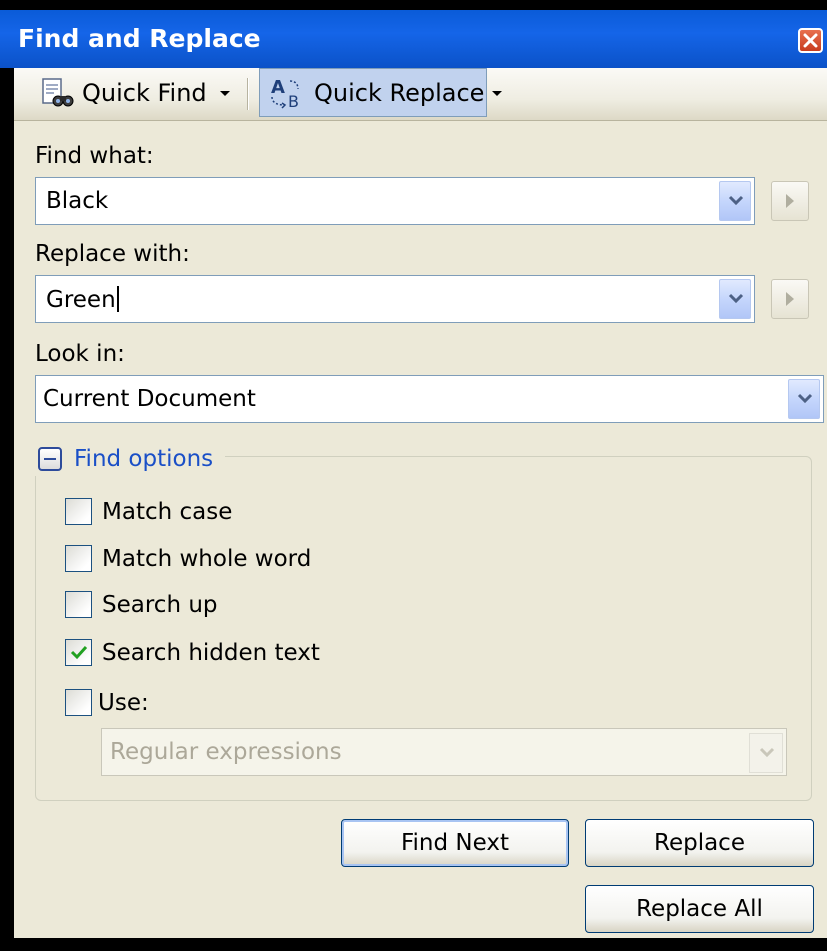  I want to click on use-option: Use:, so click(107, 702).